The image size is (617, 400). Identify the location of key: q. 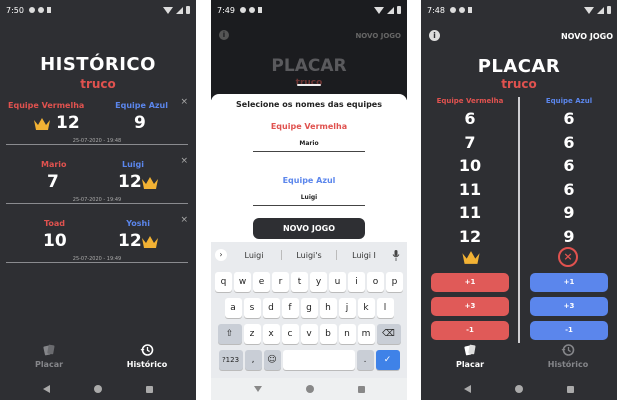
(223, 282).